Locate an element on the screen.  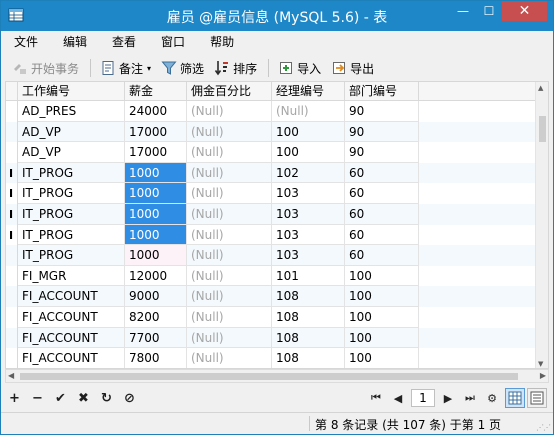
scroll-up-icon: ▲ is located at coordinates (540, 88).